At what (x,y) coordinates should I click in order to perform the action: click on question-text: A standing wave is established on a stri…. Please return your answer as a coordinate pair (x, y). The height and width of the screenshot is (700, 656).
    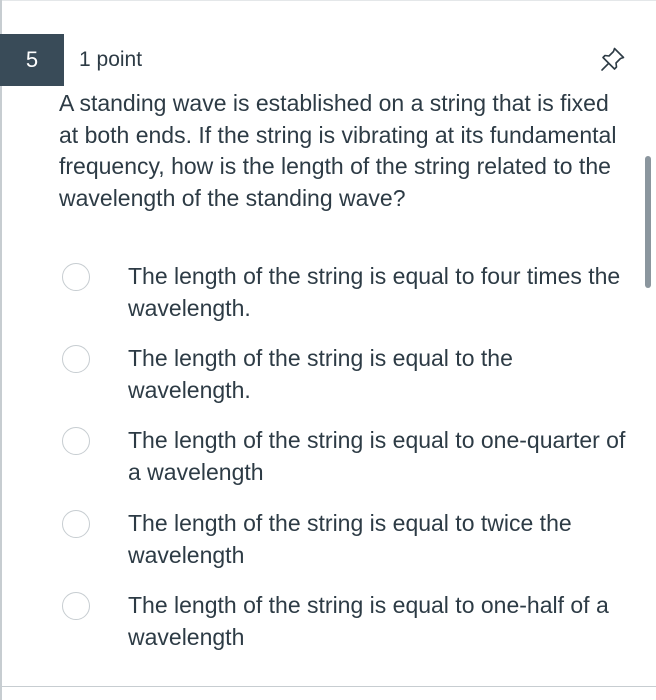
    Looking at the image, I should click on (338, 150).